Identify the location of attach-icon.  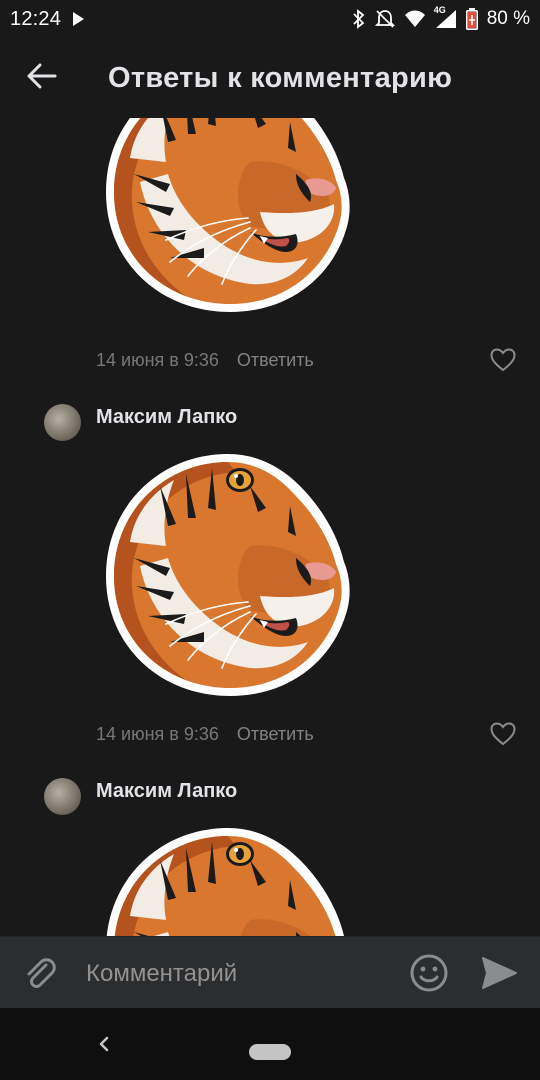
(41, 973).